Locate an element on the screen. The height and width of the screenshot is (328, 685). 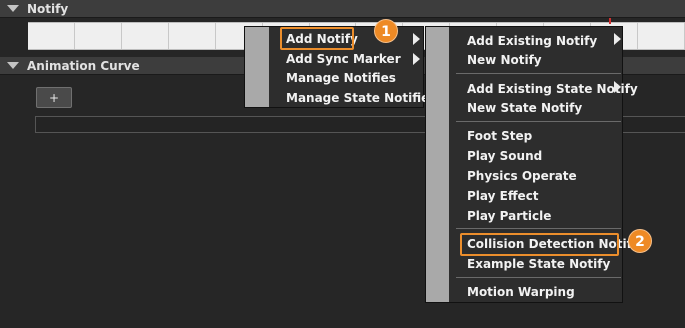
menu-item-manage-state-notifies: Manage State Notifies is located at coordinates (361, 98).